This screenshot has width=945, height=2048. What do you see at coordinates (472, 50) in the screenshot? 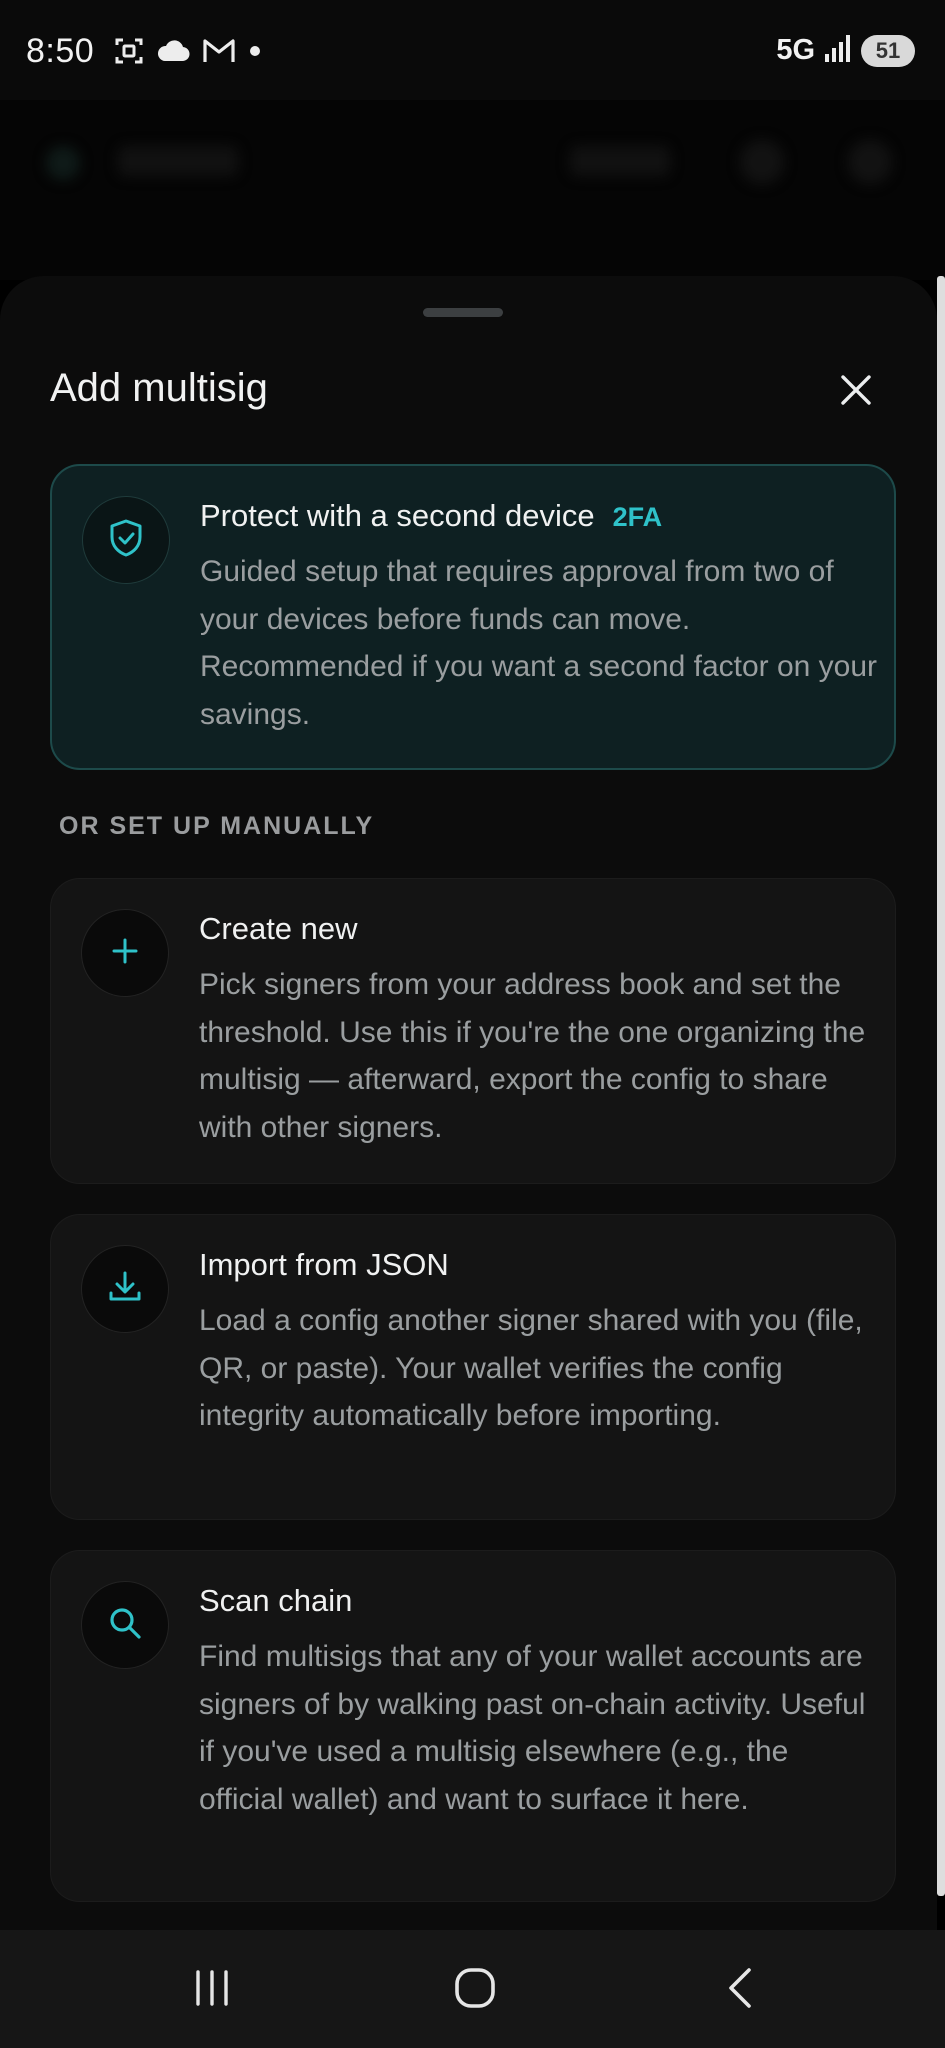
I see `status-bar: 8:50 5G 51` at bounding box center [472, 50].